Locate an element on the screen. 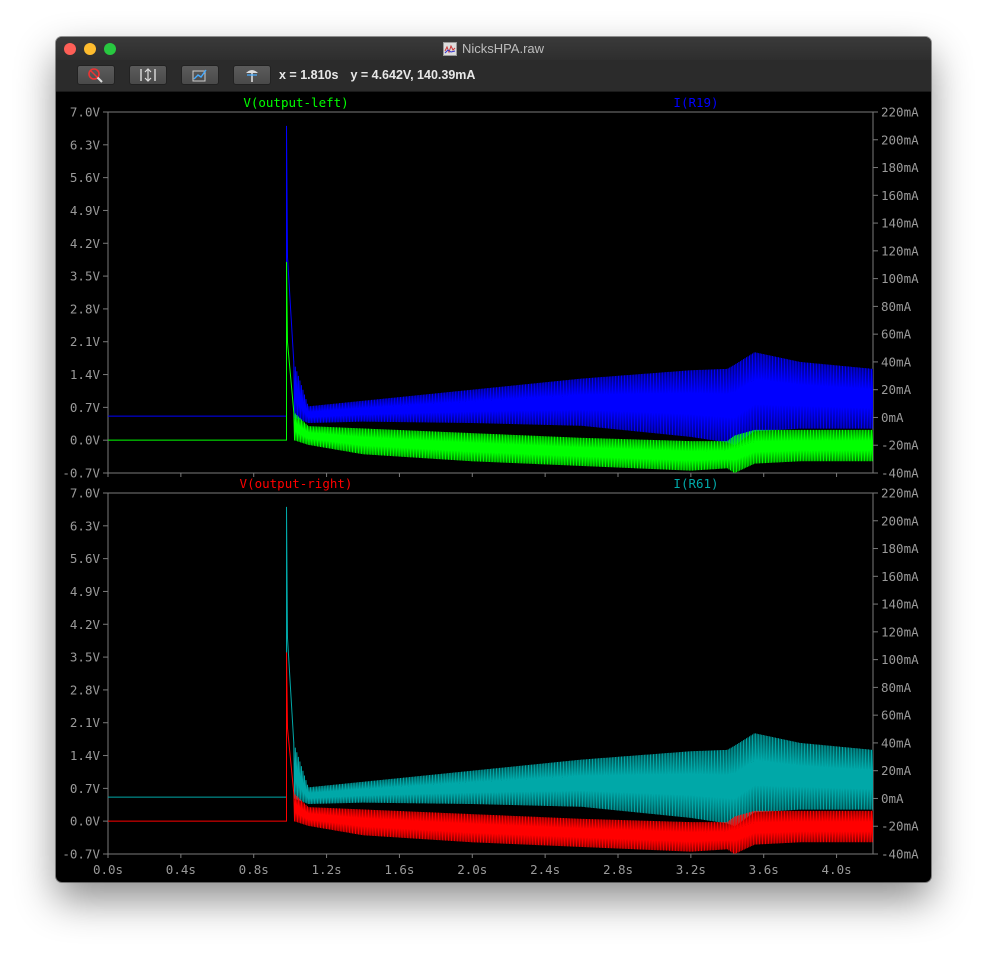 This screenshot has height=958, width=987. x-tick-label: 2.8s is located at coordinates (618, 869).